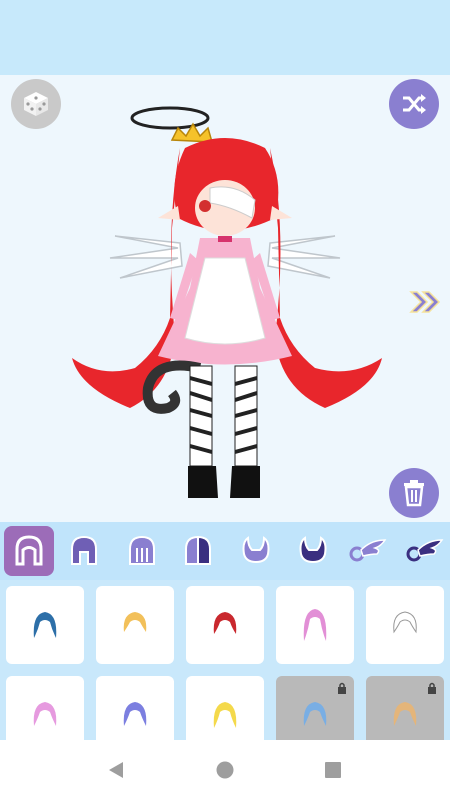 This screenshot has height=800, width=450. I want to click on hair-bangs-icon, so click(142, 550).